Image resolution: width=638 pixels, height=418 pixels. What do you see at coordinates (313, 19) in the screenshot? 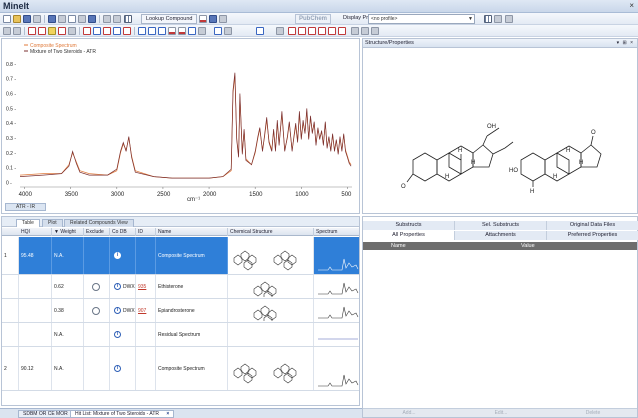
I see `pubchem-button: PubChem` at bounding box center [313, 19].